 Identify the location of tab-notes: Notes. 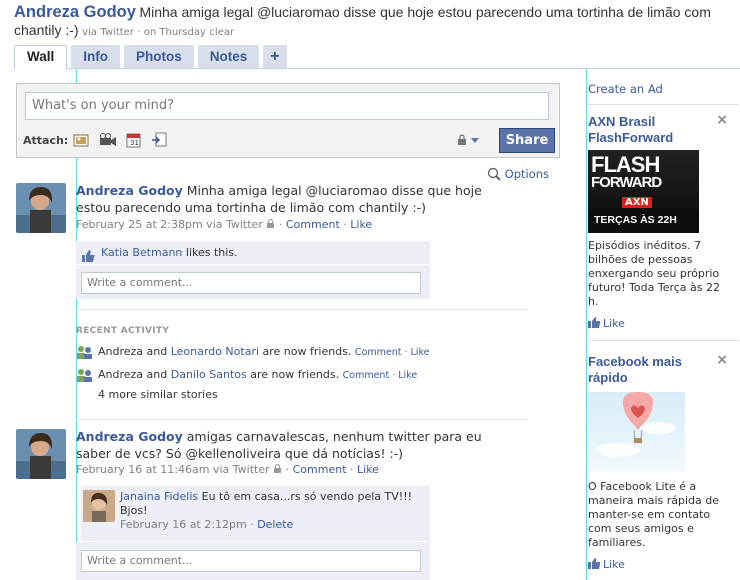
(228, 56).